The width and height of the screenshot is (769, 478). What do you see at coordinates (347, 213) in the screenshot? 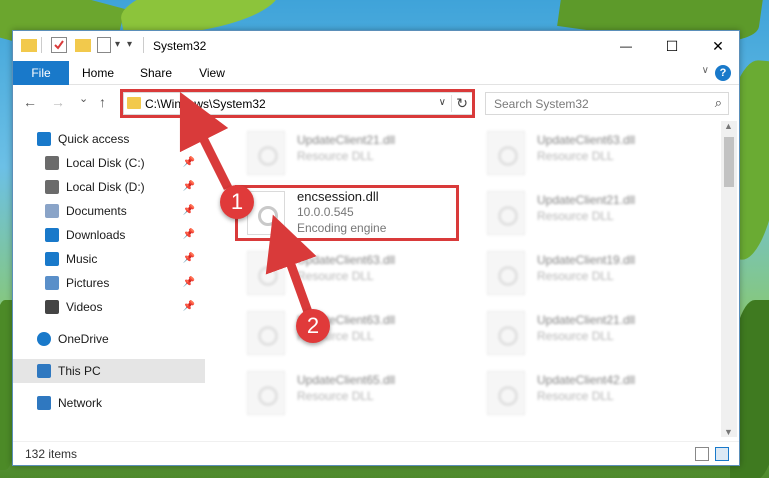
I see `selected-file-highlight-box` at bounding box center [347, 213].